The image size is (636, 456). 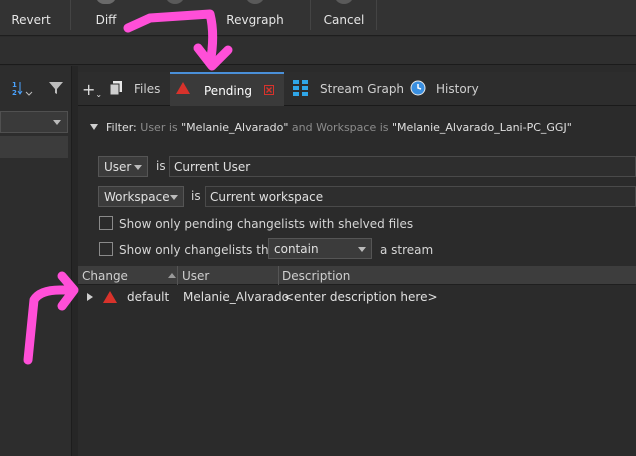 What do you see at coordinates (34, 122) in the screenshot?
I see `left-panel-dropdown` at bounding box center [34, 122].